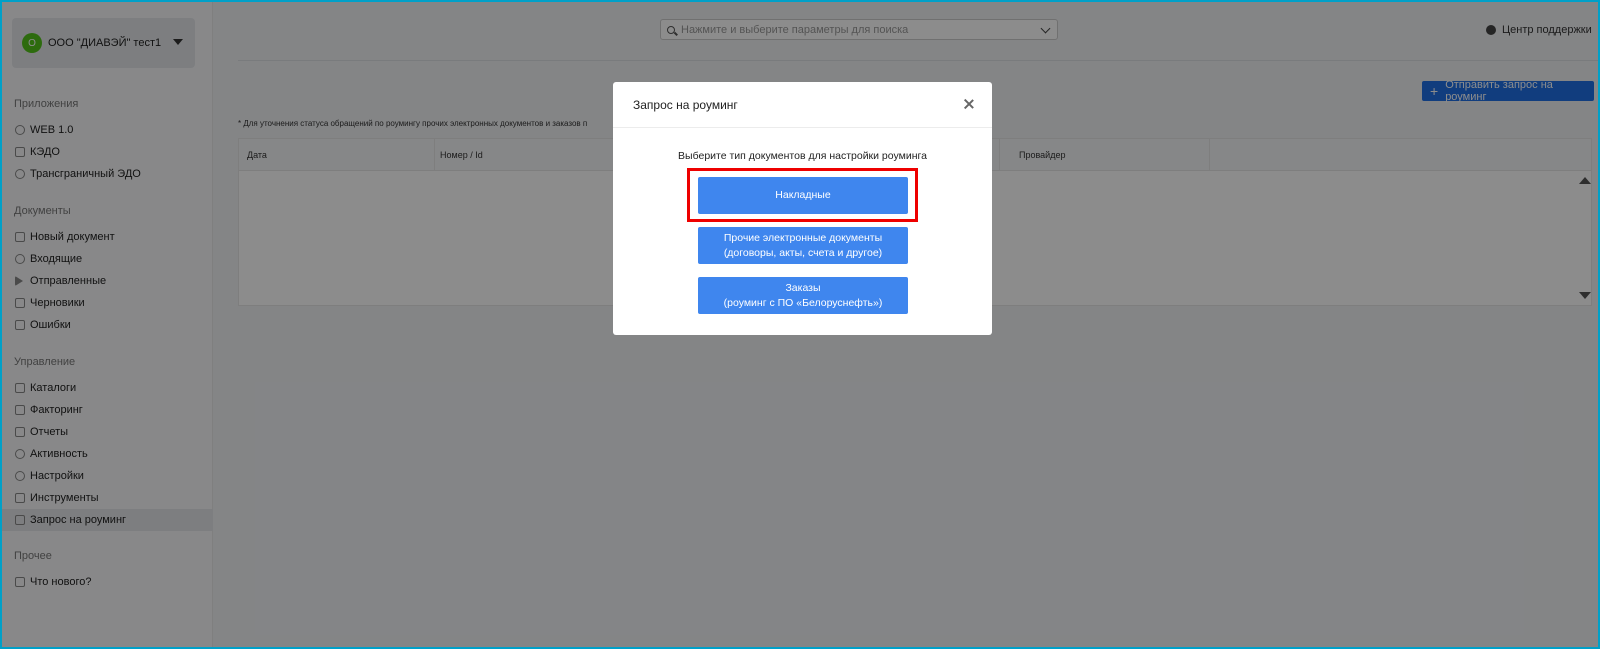 The image size is (1600, 649). I want to click on modal-title: Запрос на роуминг, so click(685, 104).